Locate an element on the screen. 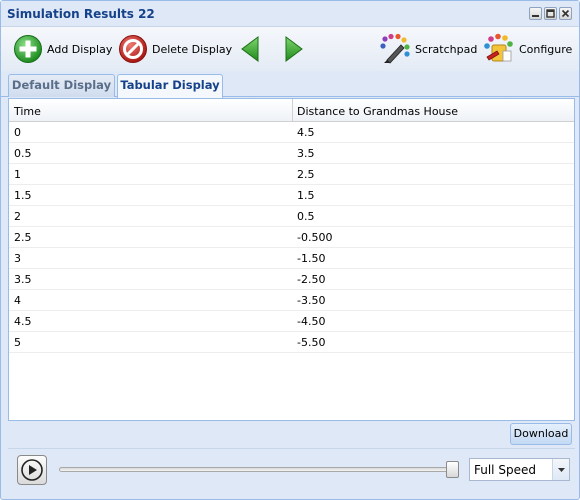  configure-button: Configure is located at coordinates (528, 48).